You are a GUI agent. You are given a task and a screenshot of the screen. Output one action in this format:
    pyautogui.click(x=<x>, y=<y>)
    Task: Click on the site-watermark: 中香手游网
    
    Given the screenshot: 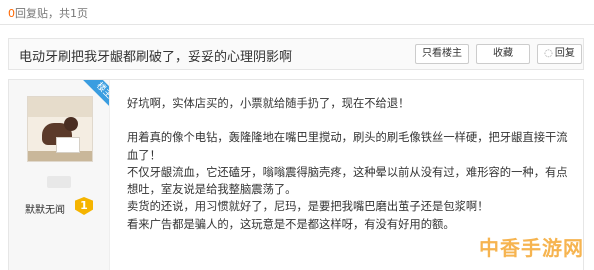 What is the action you would take?
    pyautogui.click(x=531, y=248)
    